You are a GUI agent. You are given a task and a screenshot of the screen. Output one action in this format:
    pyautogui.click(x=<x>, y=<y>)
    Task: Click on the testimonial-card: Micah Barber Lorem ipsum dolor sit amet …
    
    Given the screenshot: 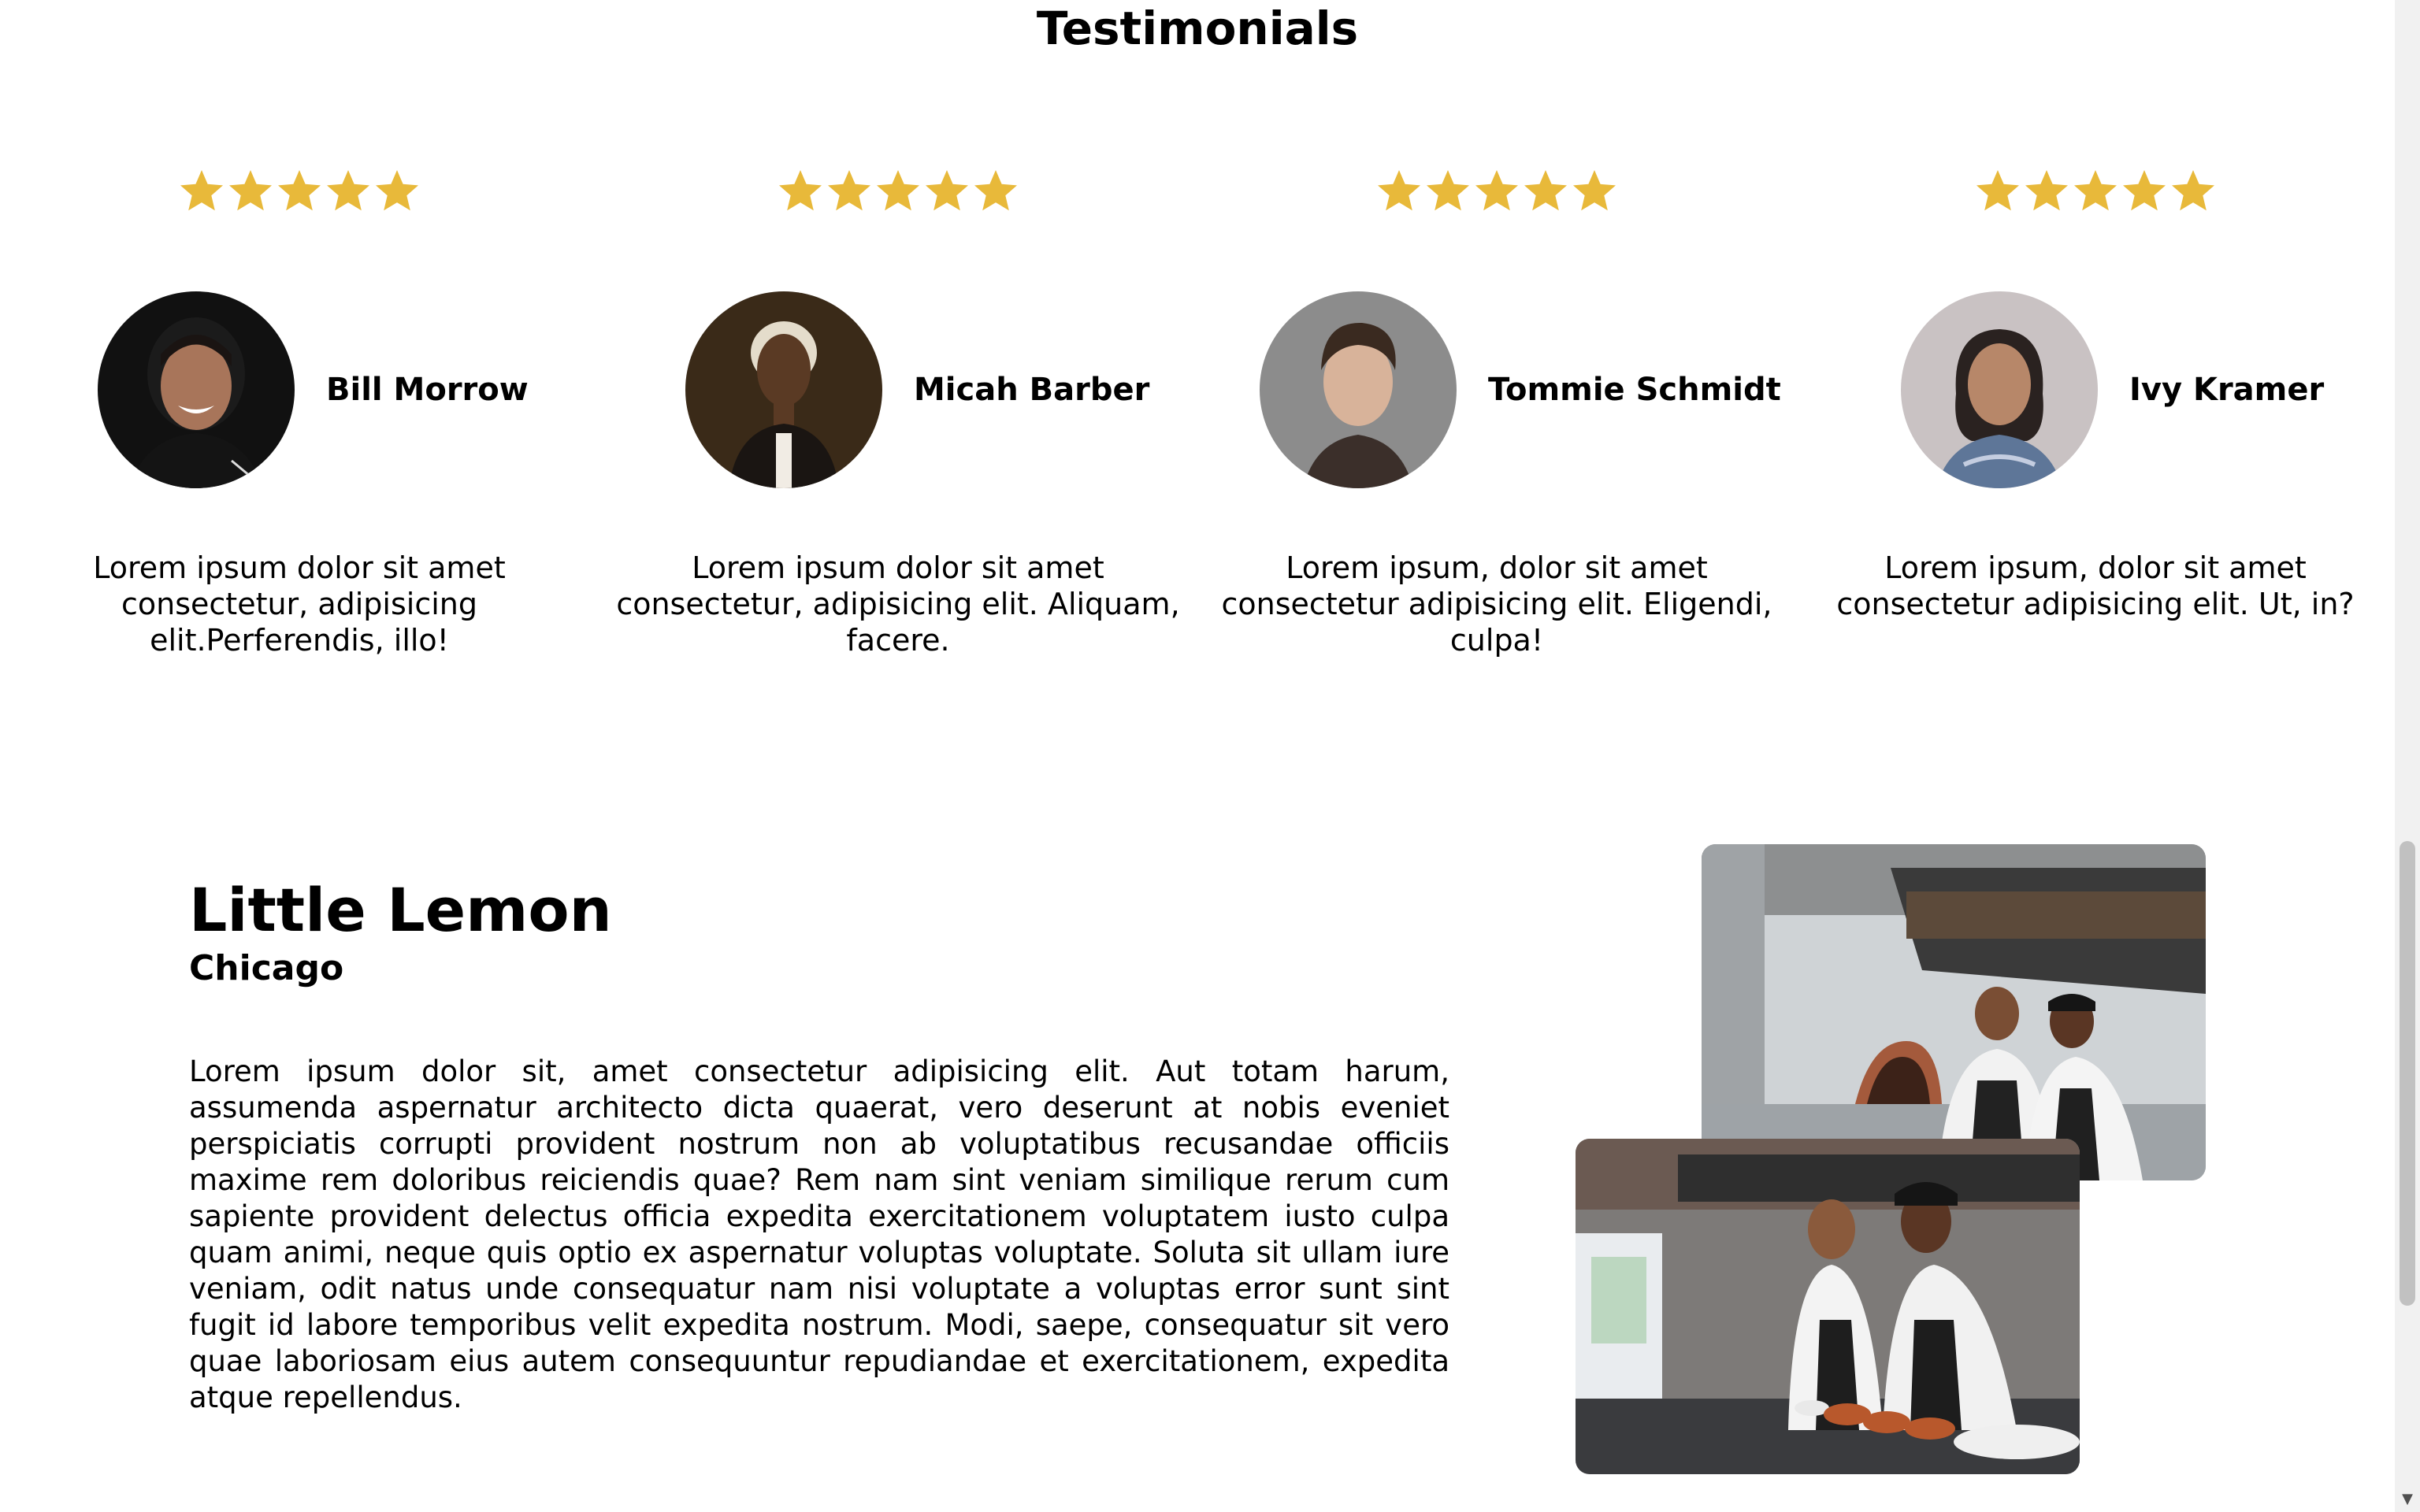 What is the action you would take?
    pyautogui.click(x=898, y=412)
    